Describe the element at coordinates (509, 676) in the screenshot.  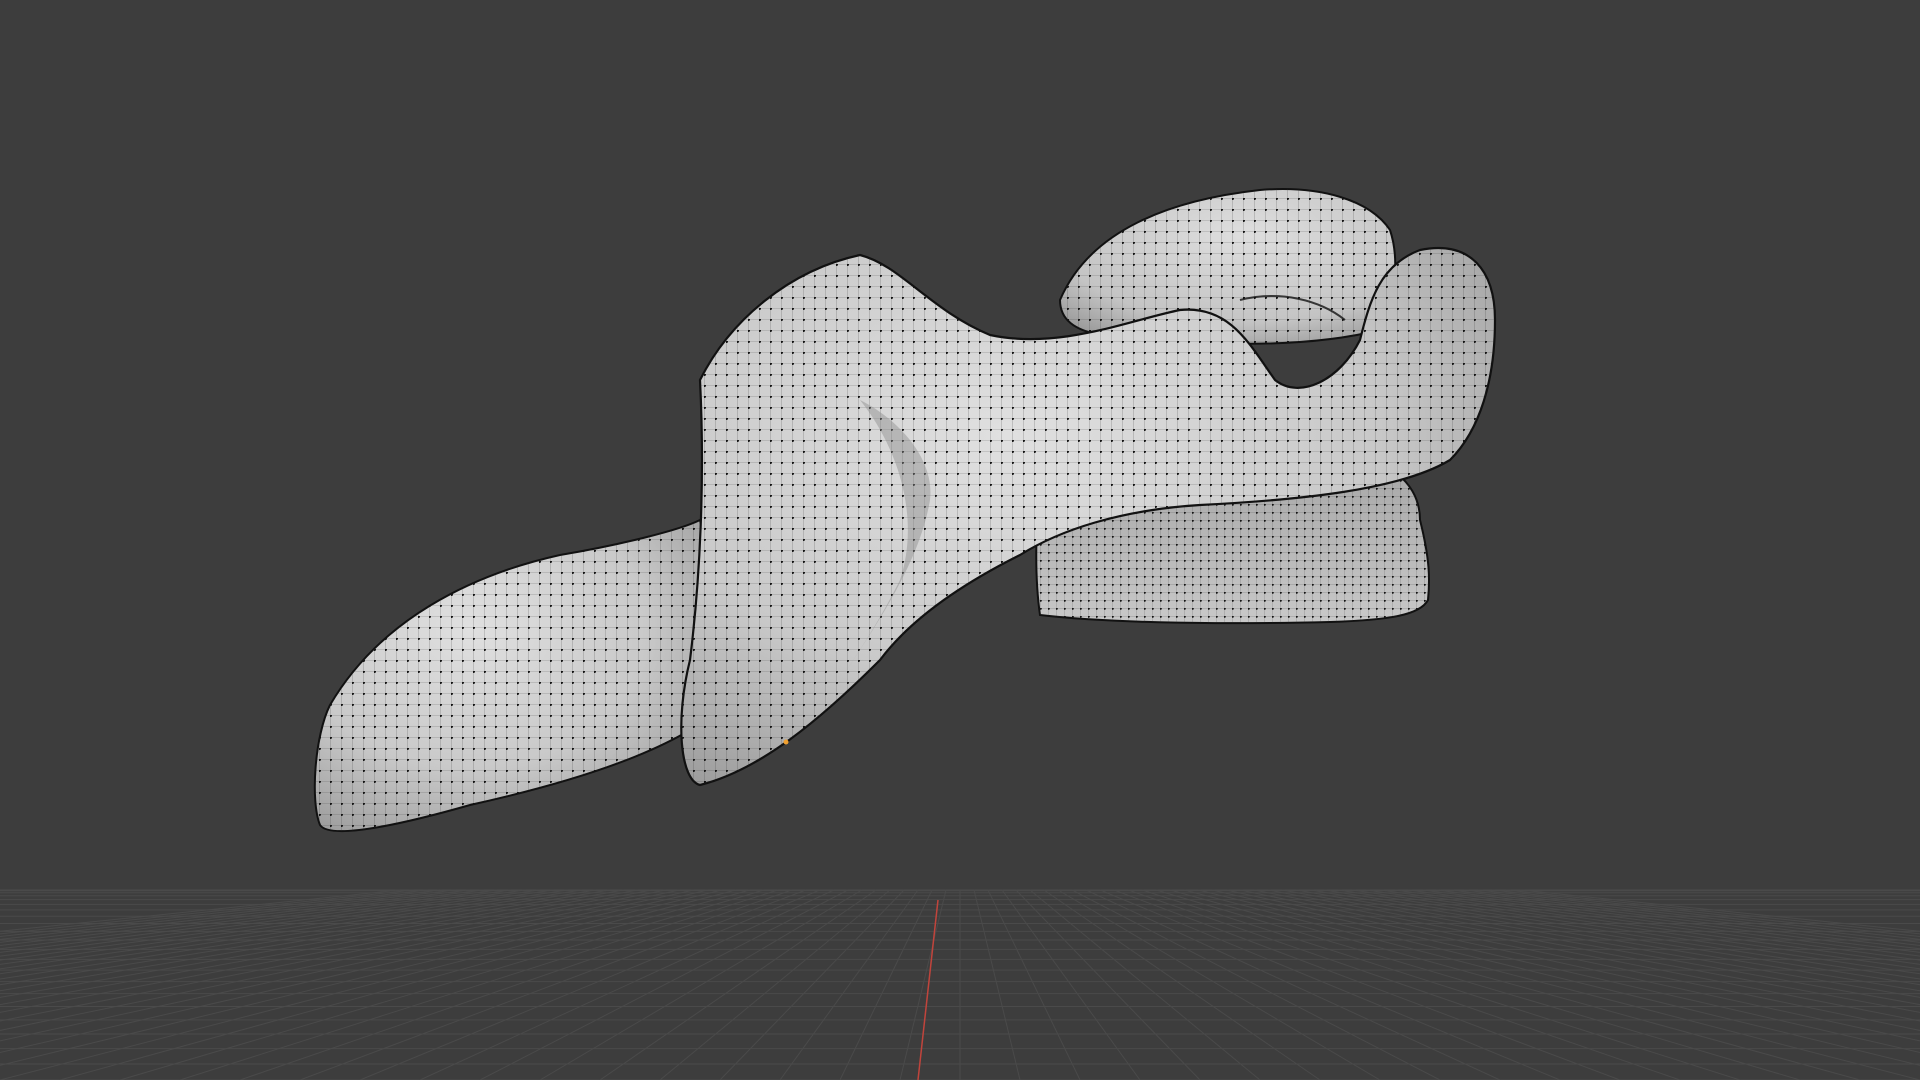
I see `mesh-left-wing-wire` at that location.